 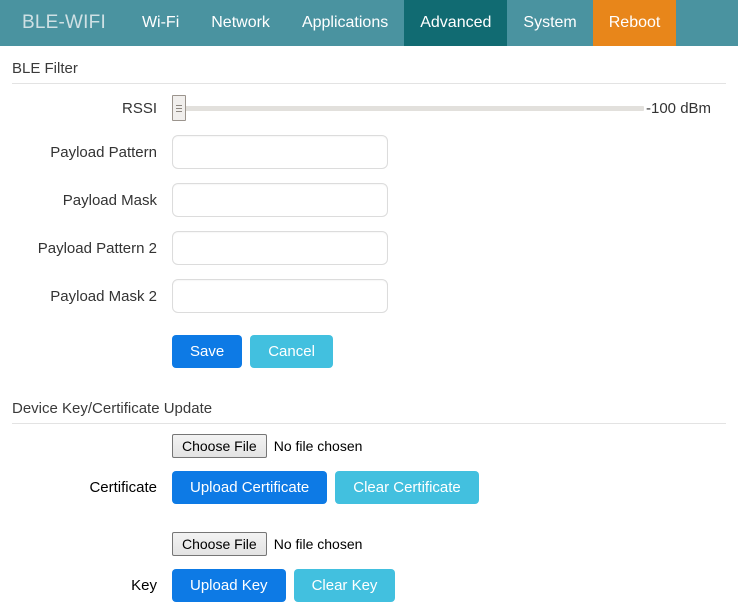 I want to click on payload-mask-row: Payload Mask, so click(x=369, y=200).